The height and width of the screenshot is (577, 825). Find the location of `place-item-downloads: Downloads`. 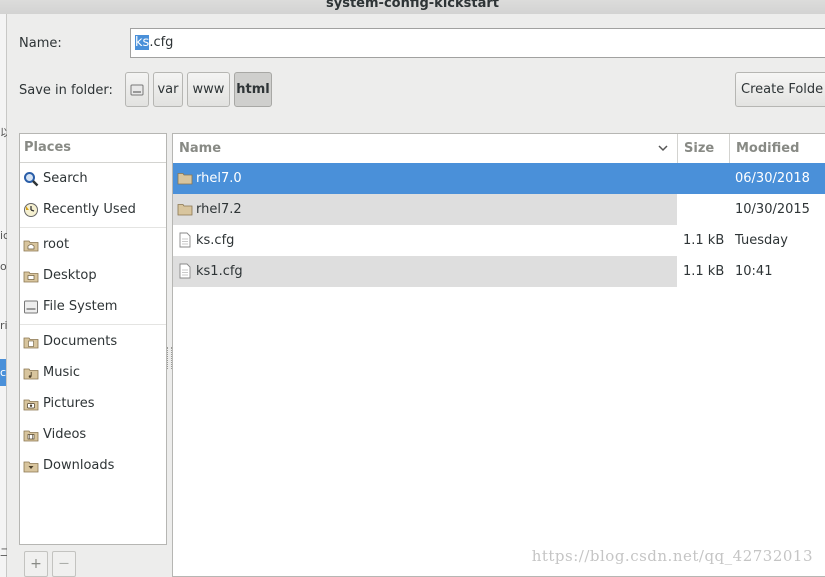

place-item-downloads: Downloads is located at coordinates (93, 466).